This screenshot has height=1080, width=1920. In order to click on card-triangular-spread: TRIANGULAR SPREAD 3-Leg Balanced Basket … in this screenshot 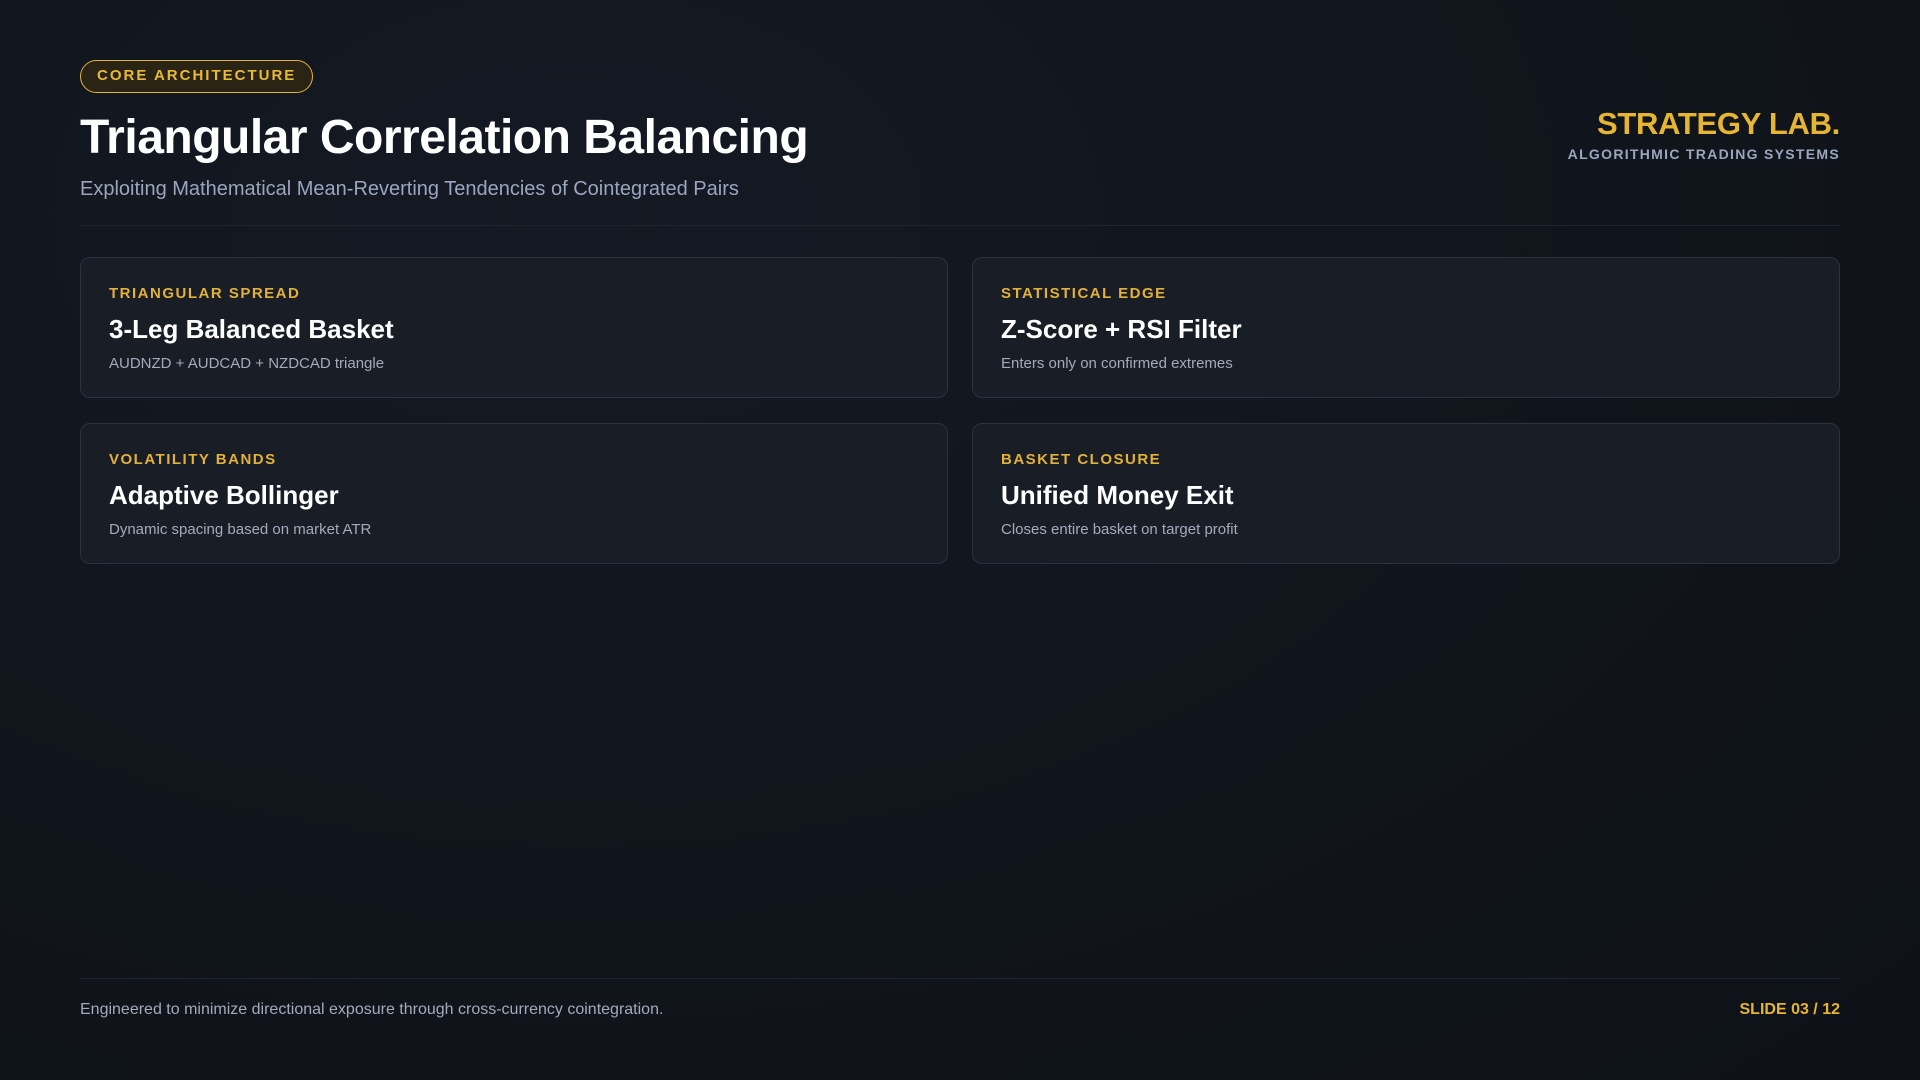, I will do `click(514, 327)`.